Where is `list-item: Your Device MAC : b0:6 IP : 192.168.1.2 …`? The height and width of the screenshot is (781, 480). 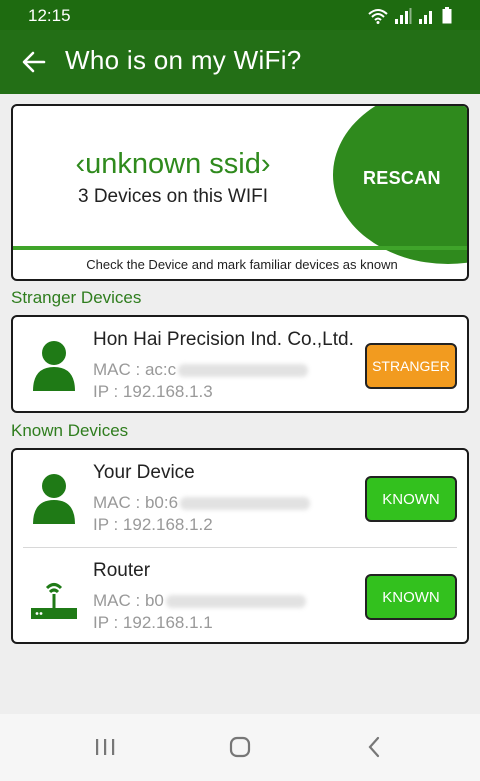 list-item: Your Device MAC : b0:6 IP : 192.168.1.2 … is located at coordinates (240, 499).